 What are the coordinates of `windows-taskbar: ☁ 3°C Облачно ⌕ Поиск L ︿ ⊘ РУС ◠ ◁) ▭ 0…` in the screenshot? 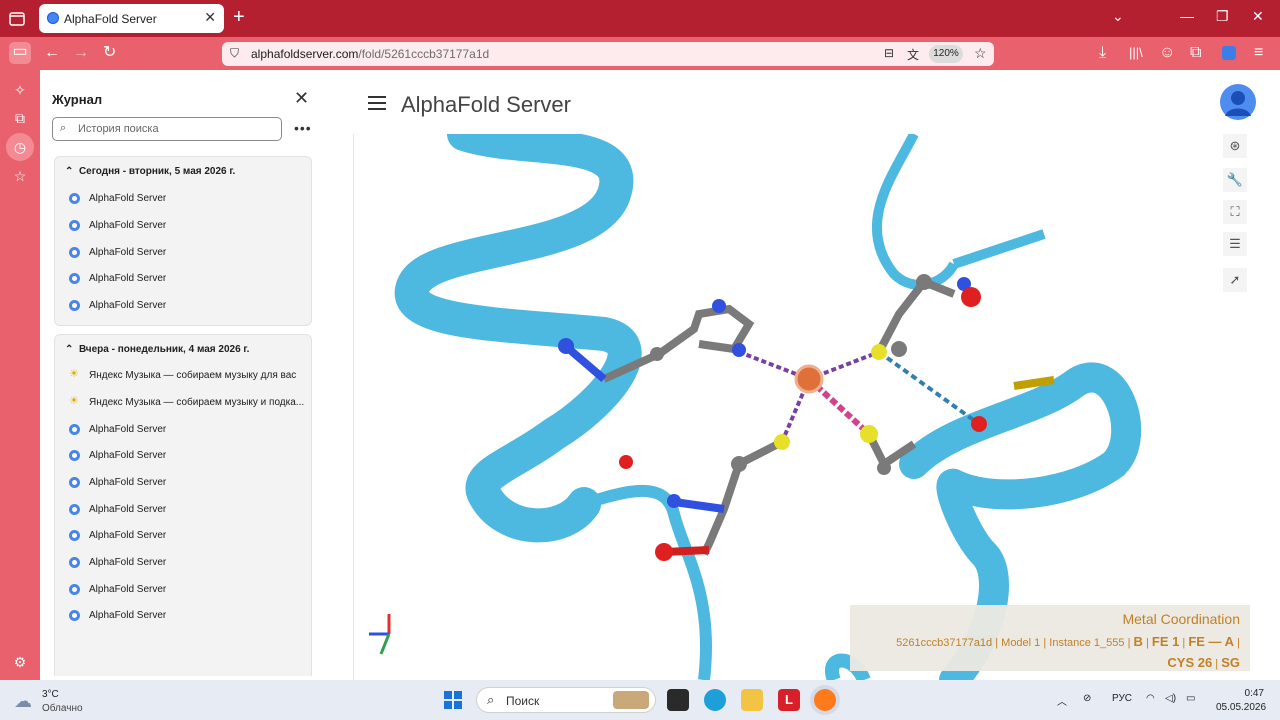 It's located at (640, 700).